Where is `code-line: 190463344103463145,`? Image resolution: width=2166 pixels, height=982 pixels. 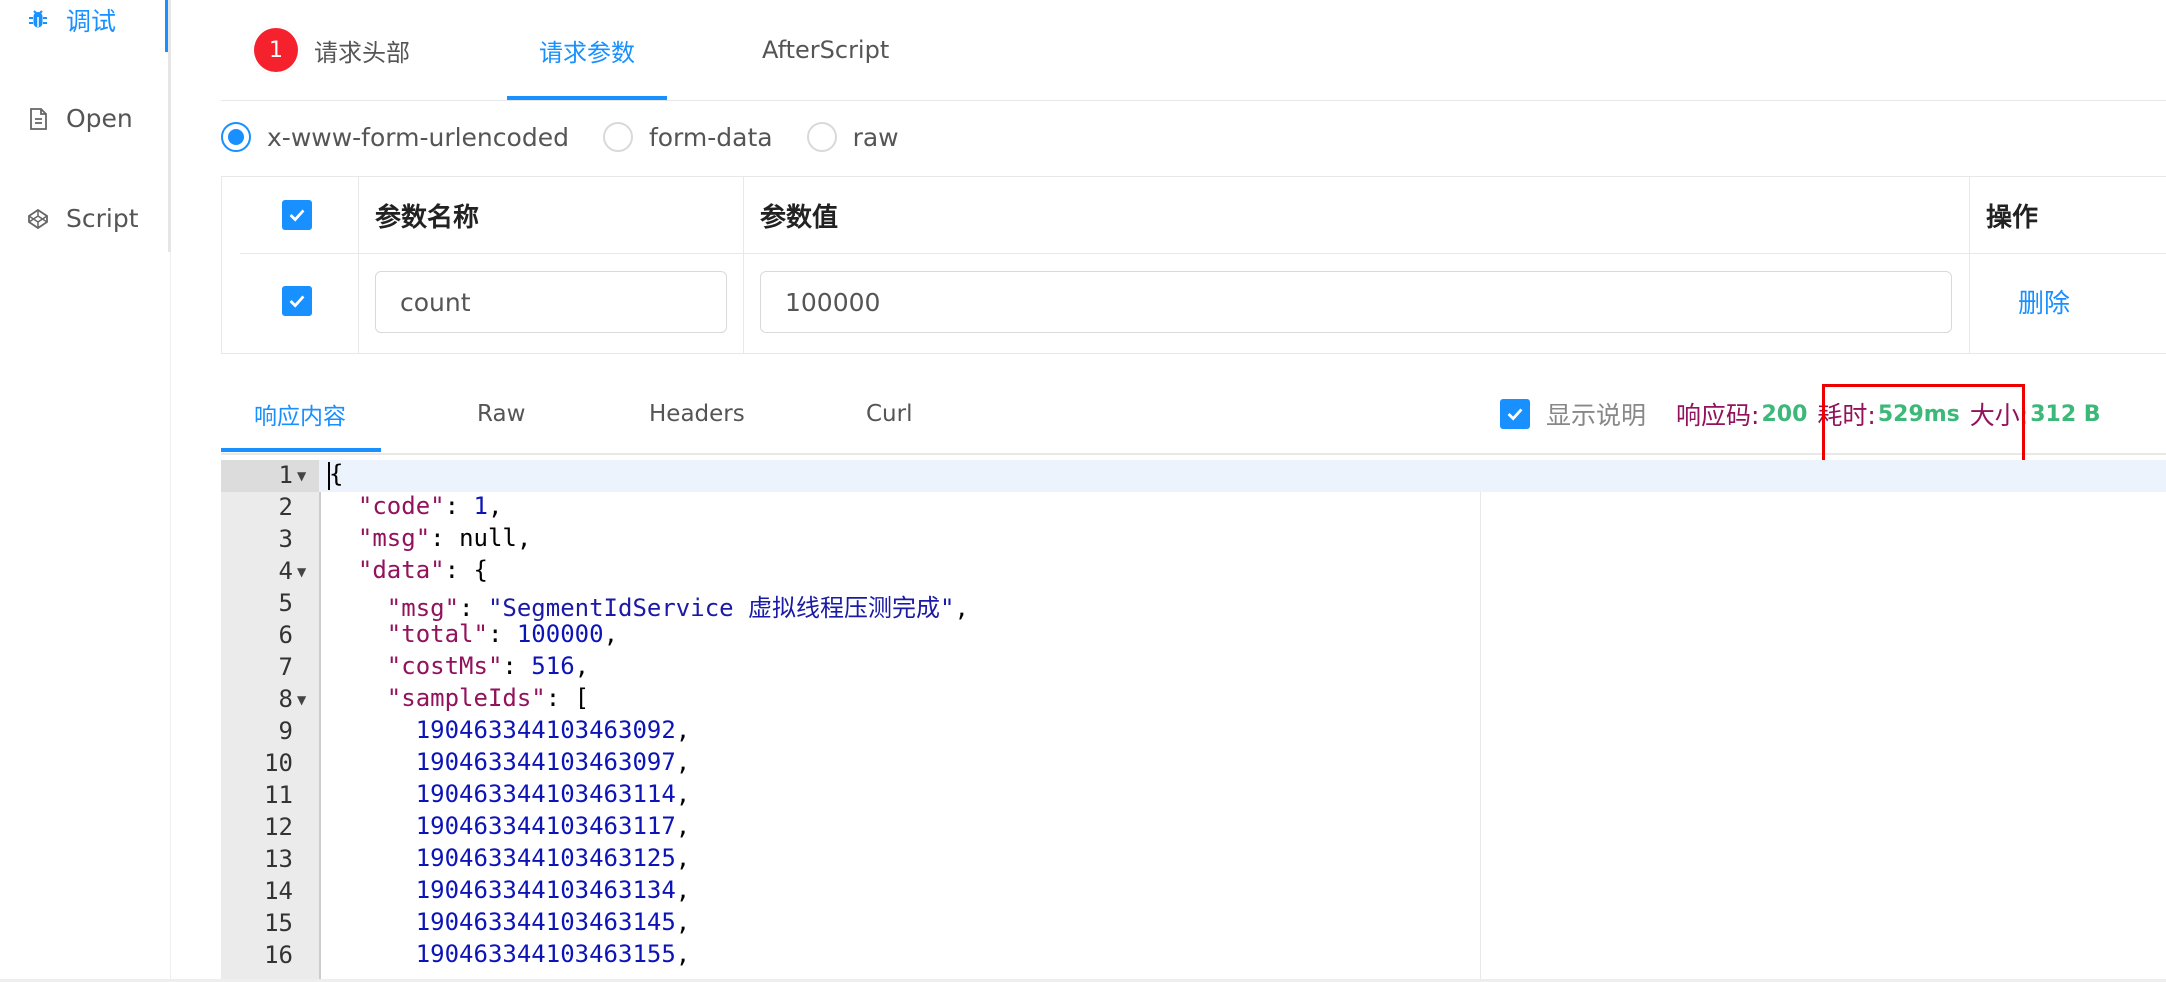
code-line: 190463344103463145, is located at coordinates (553, 922).